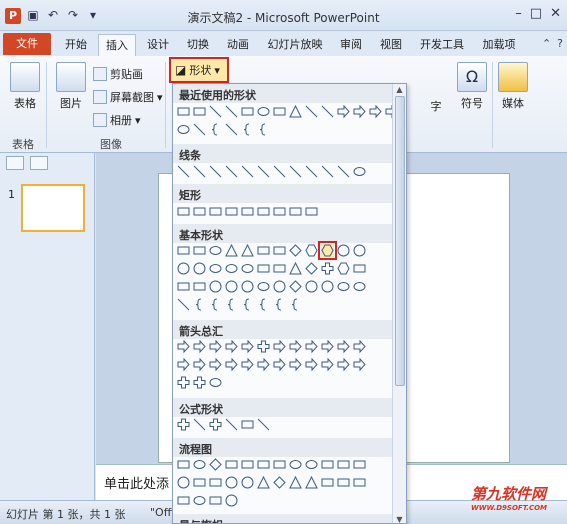 The height and width of the screenshot is (524, 567). I want to click on tab-animations: 动画, so click(238, 45).